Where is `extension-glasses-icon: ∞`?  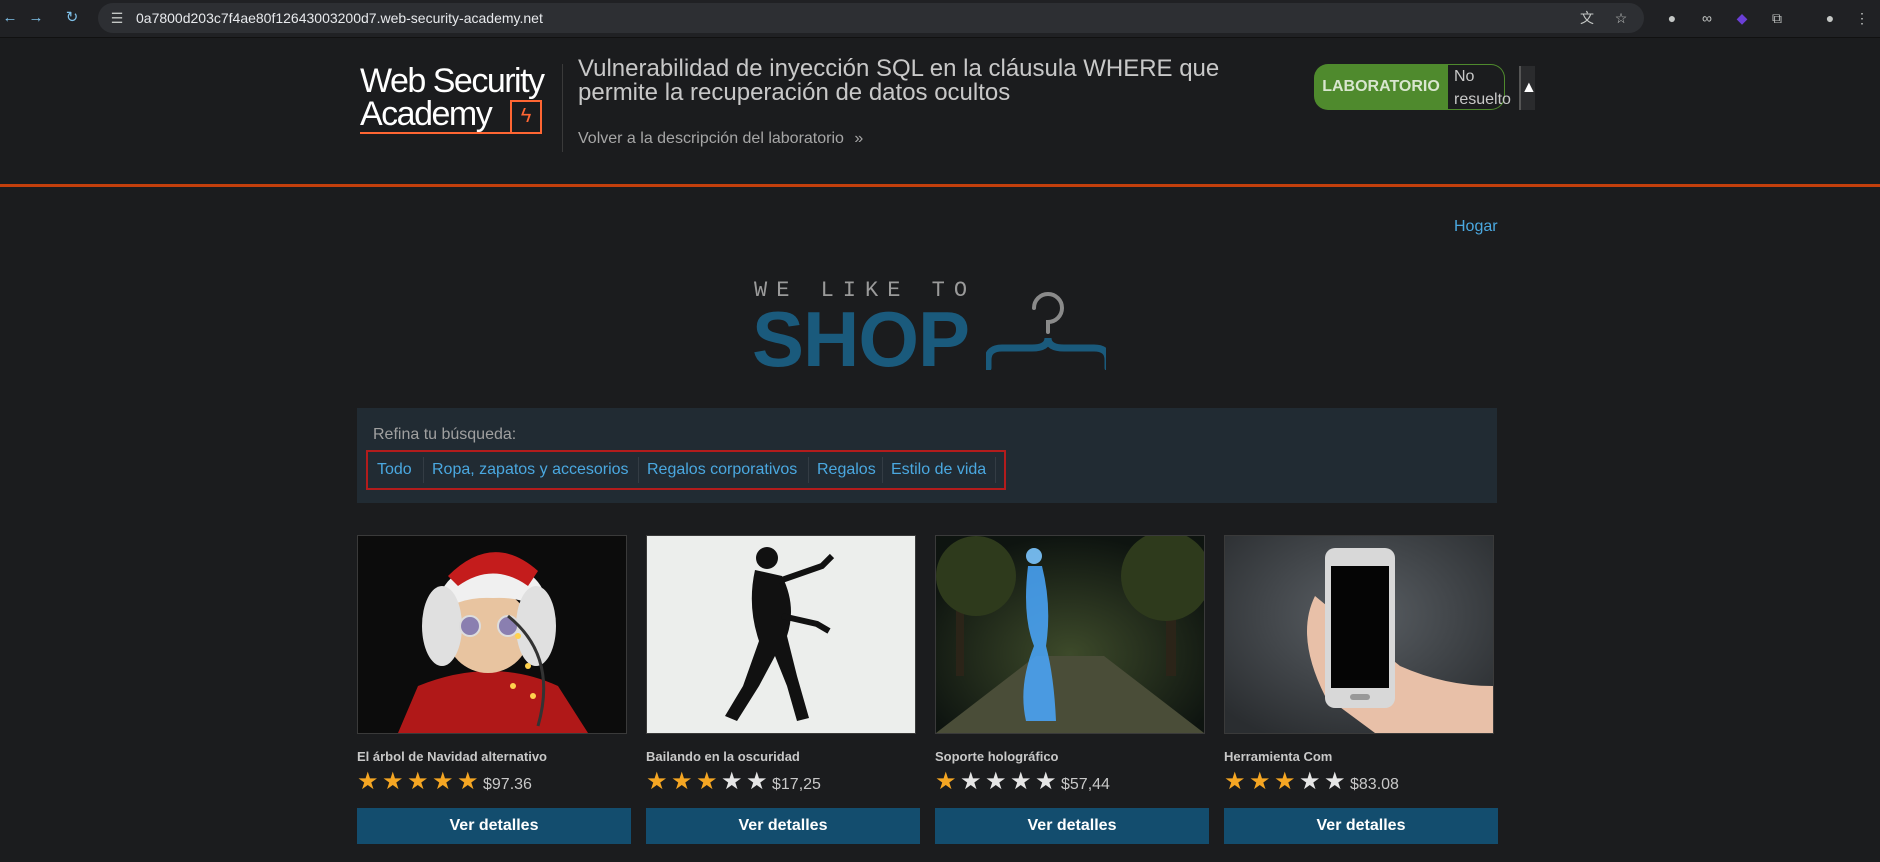
extension-glasses-icon: ∞ is located at coordinates (1707, 18).